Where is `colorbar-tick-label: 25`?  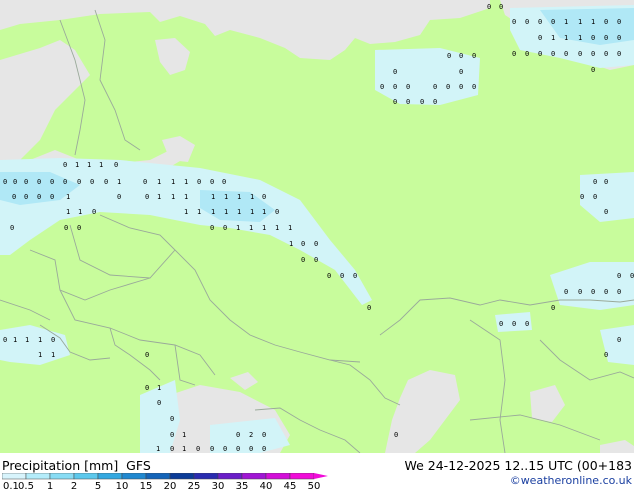 colorbar-tick-label: 25 is located at coordinates (194, 485).